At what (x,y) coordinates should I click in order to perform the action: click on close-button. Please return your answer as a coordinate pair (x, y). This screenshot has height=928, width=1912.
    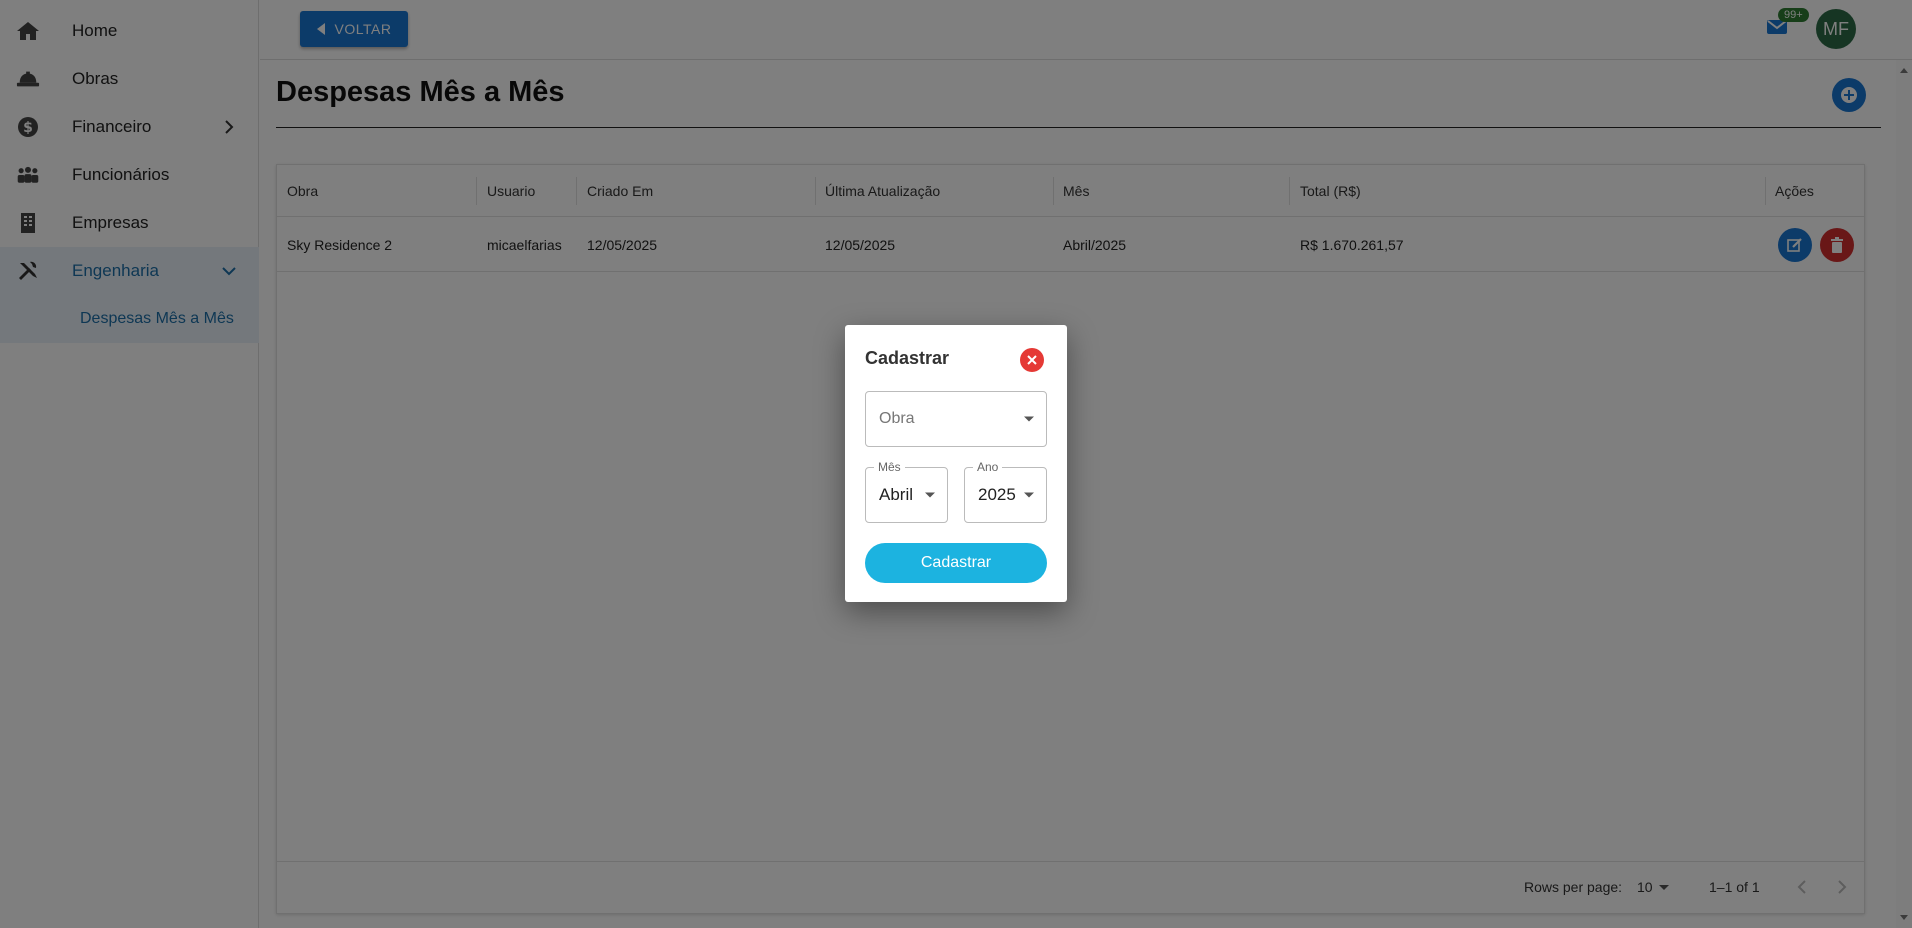
    Looking at the image, I should click on (1032, 360).